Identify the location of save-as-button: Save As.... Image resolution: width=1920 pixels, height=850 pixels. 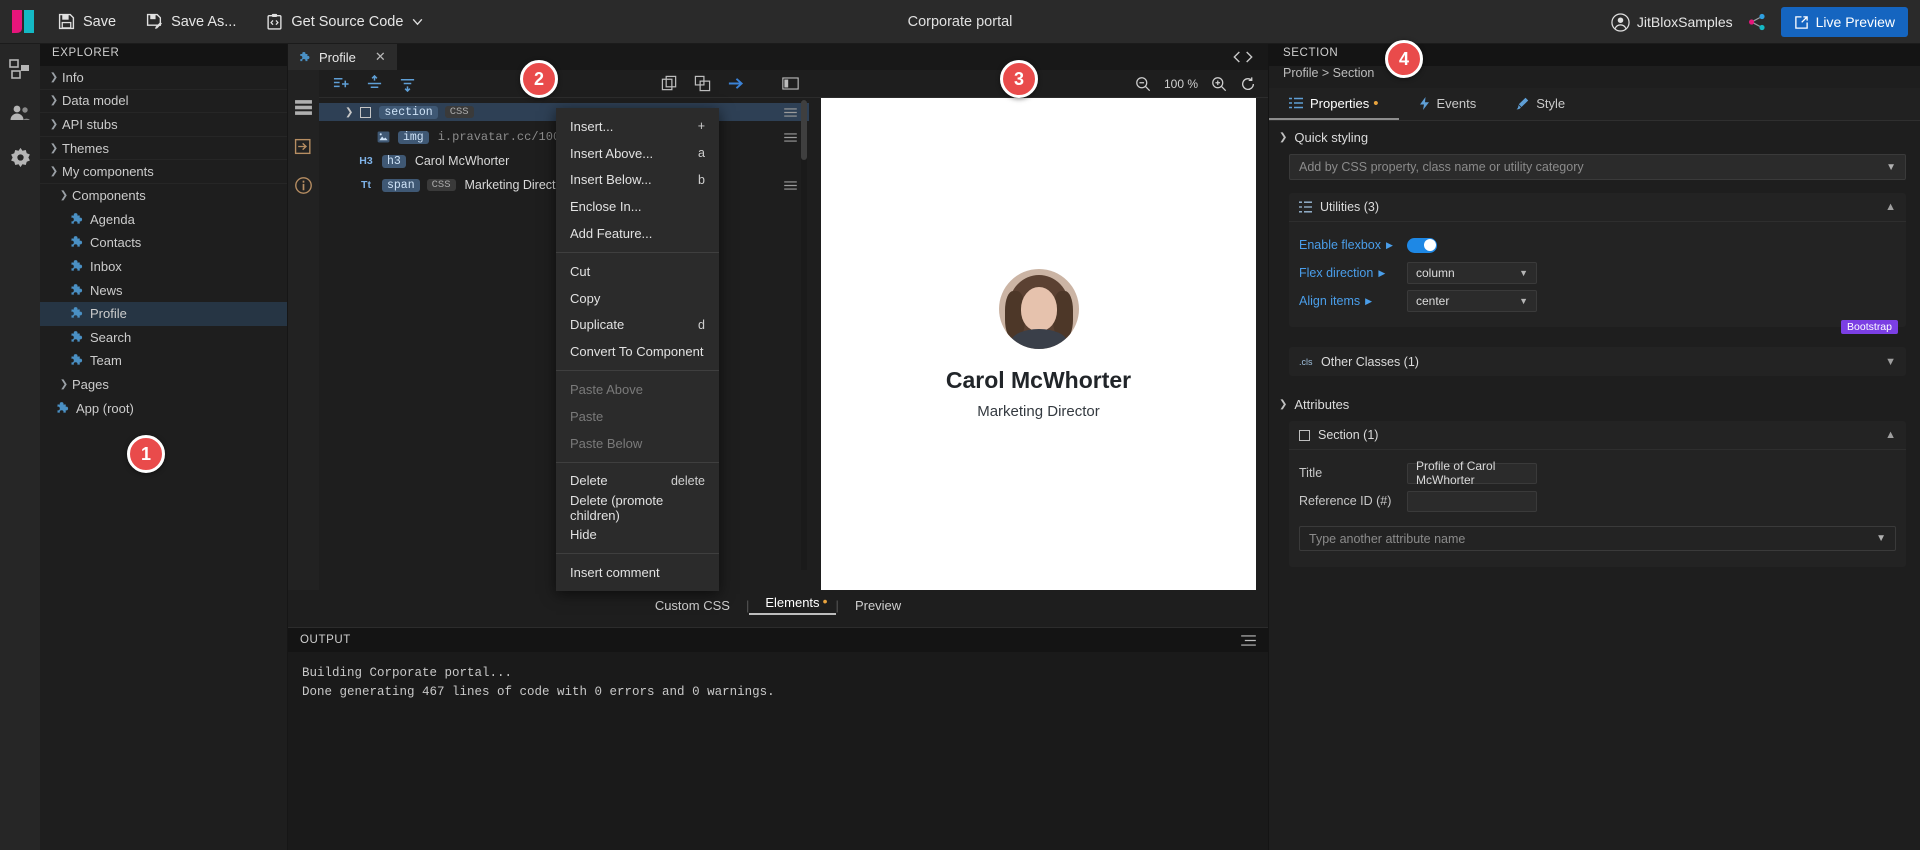
(191, 21).